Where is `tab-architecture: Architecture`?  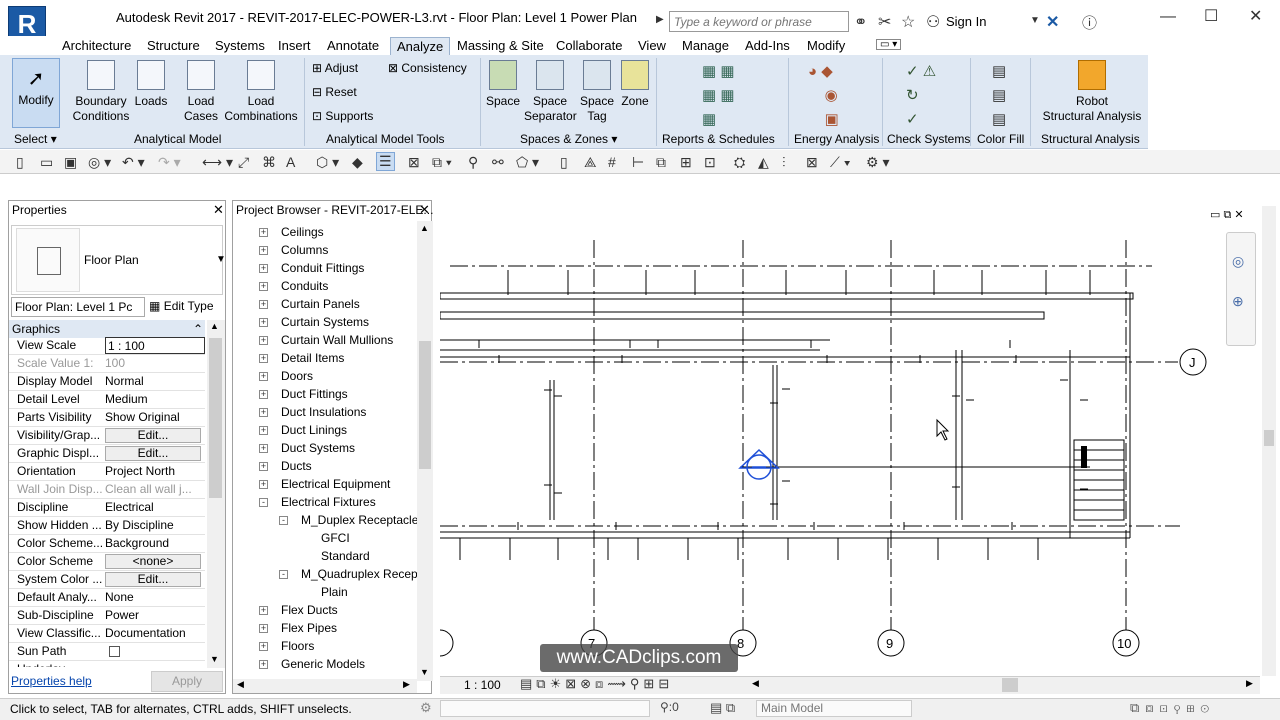
tab-architecture: Architecture is located at coordinates (96, 46).